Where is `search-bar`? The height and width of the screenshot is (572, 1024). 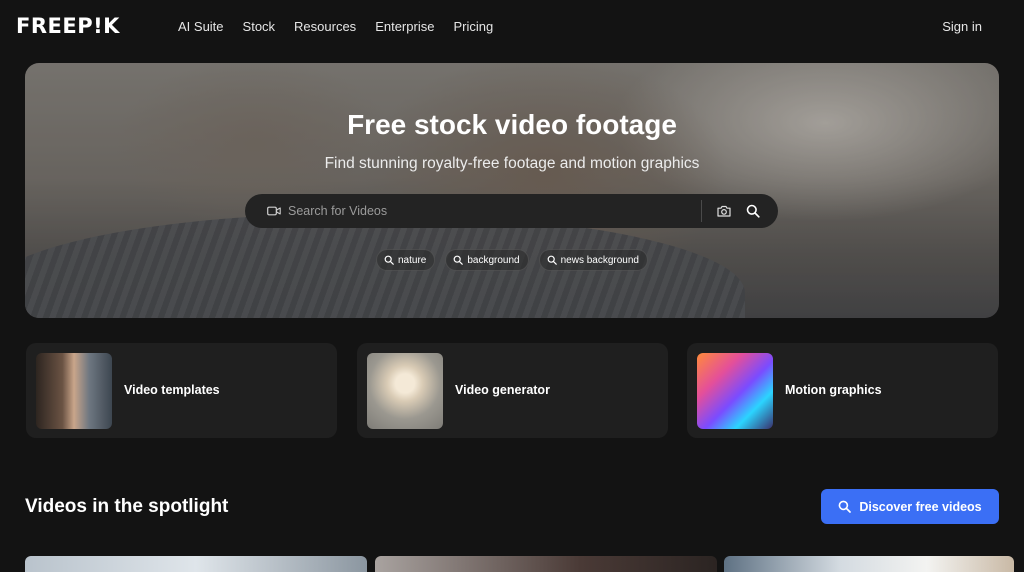
search-bar is located at coordinates (511, 211).